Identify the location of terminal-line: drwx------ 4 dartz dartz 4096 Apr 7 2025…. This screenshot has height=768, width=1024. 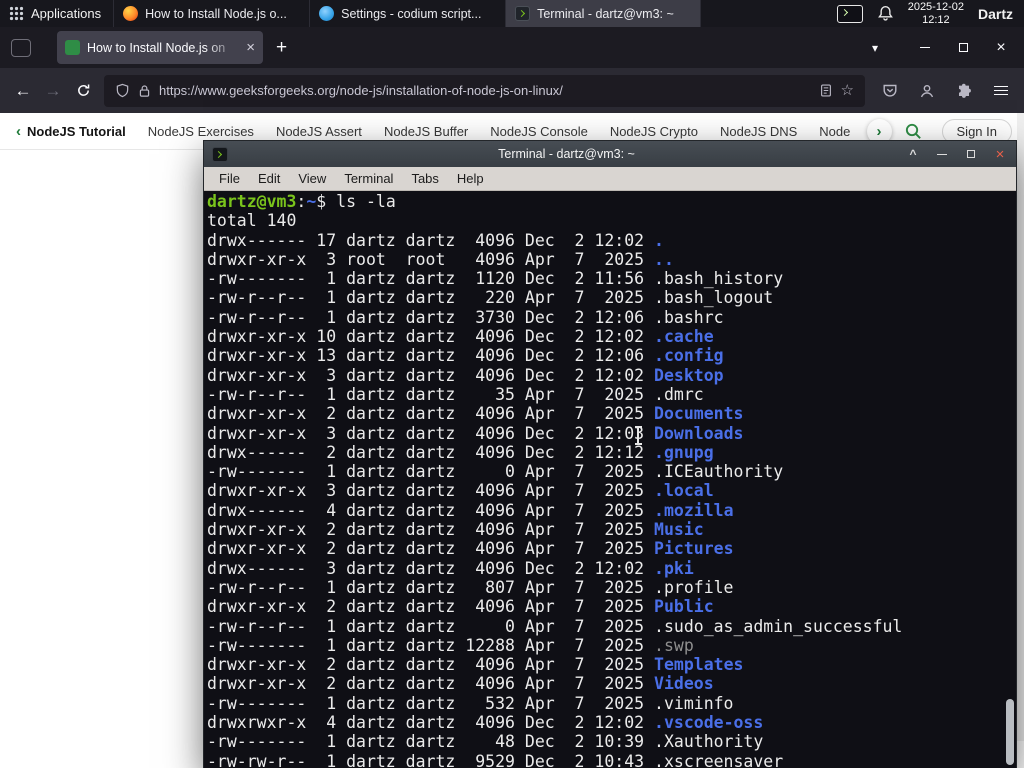
(470, 510).